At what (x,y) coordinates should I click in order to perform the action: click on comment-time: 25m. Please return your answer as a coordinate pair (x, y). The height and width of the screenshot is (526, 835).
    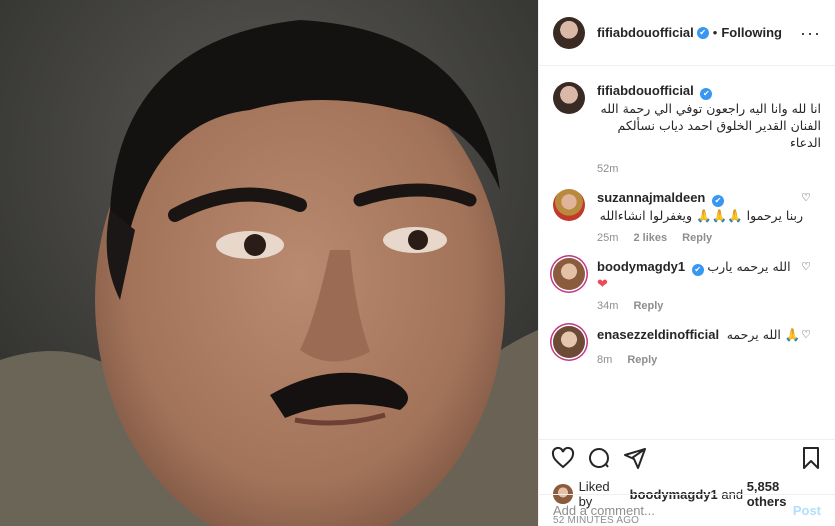
    Looking at the image, I should click on (607, 238).